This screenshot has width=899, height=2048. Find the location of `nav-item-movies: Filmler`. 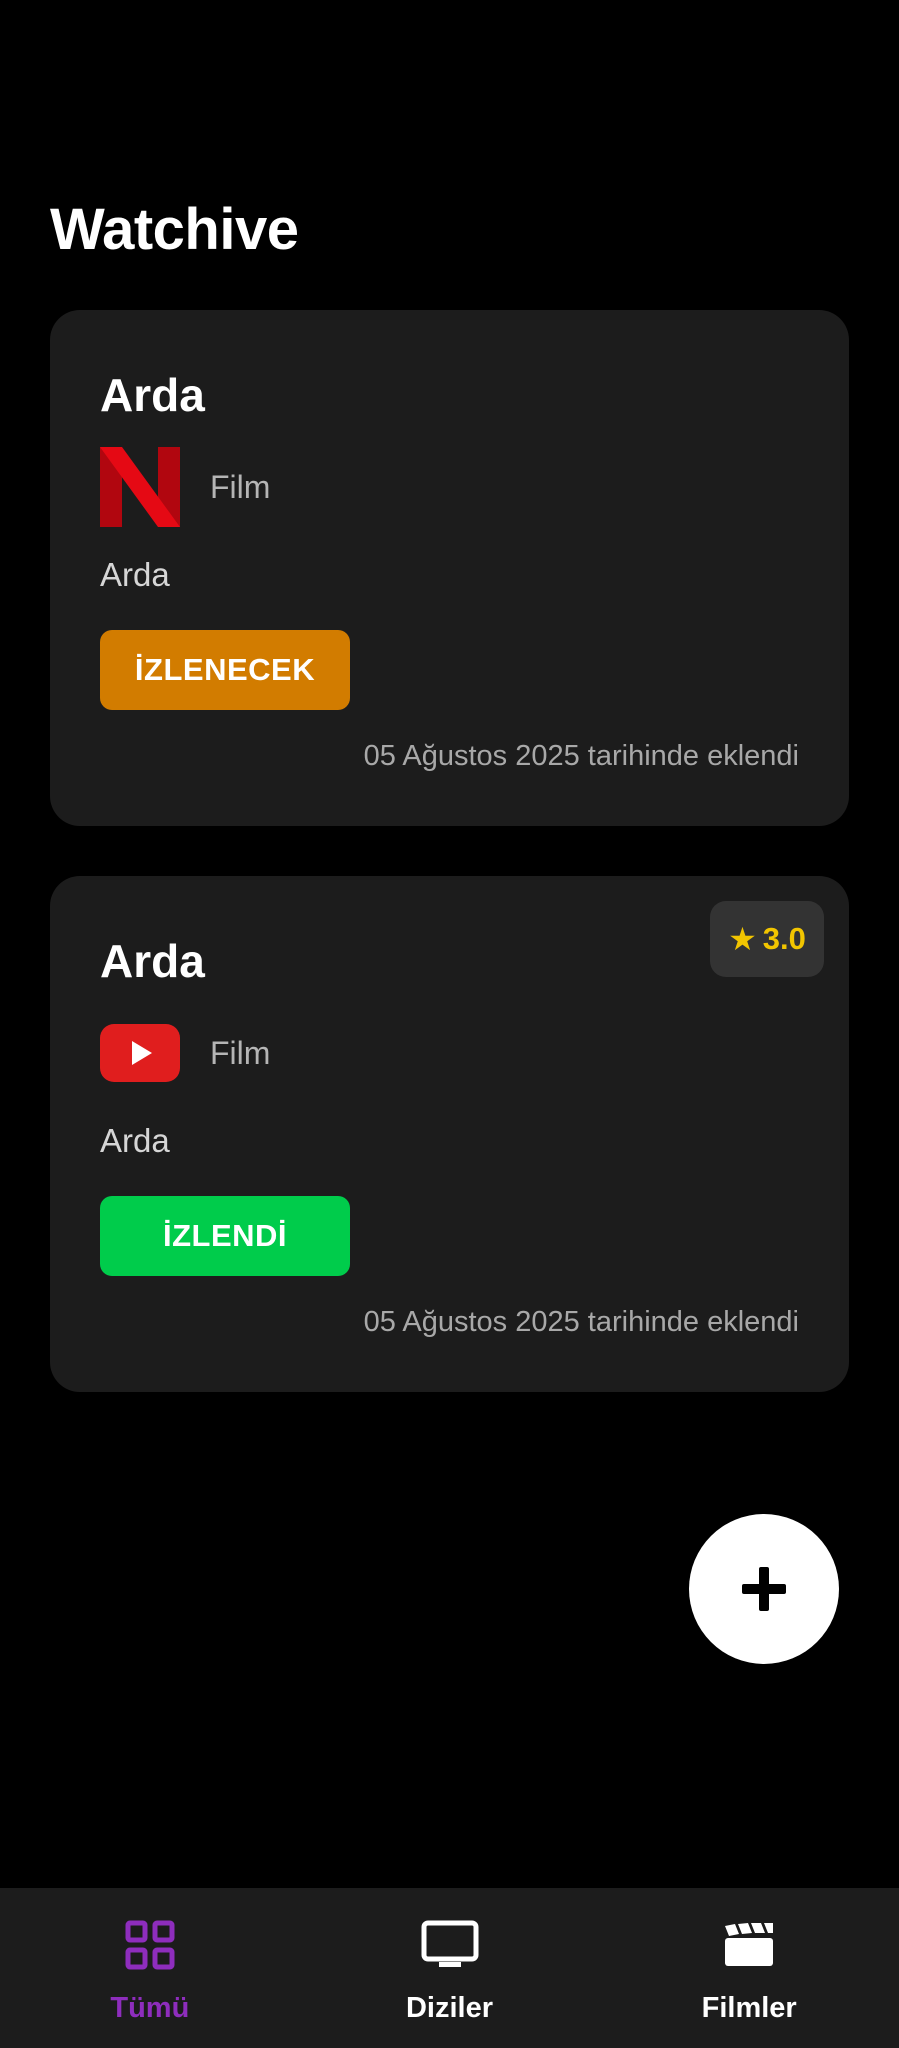

nav-item-movies: Filmler is located at coordinates (749, 1968).